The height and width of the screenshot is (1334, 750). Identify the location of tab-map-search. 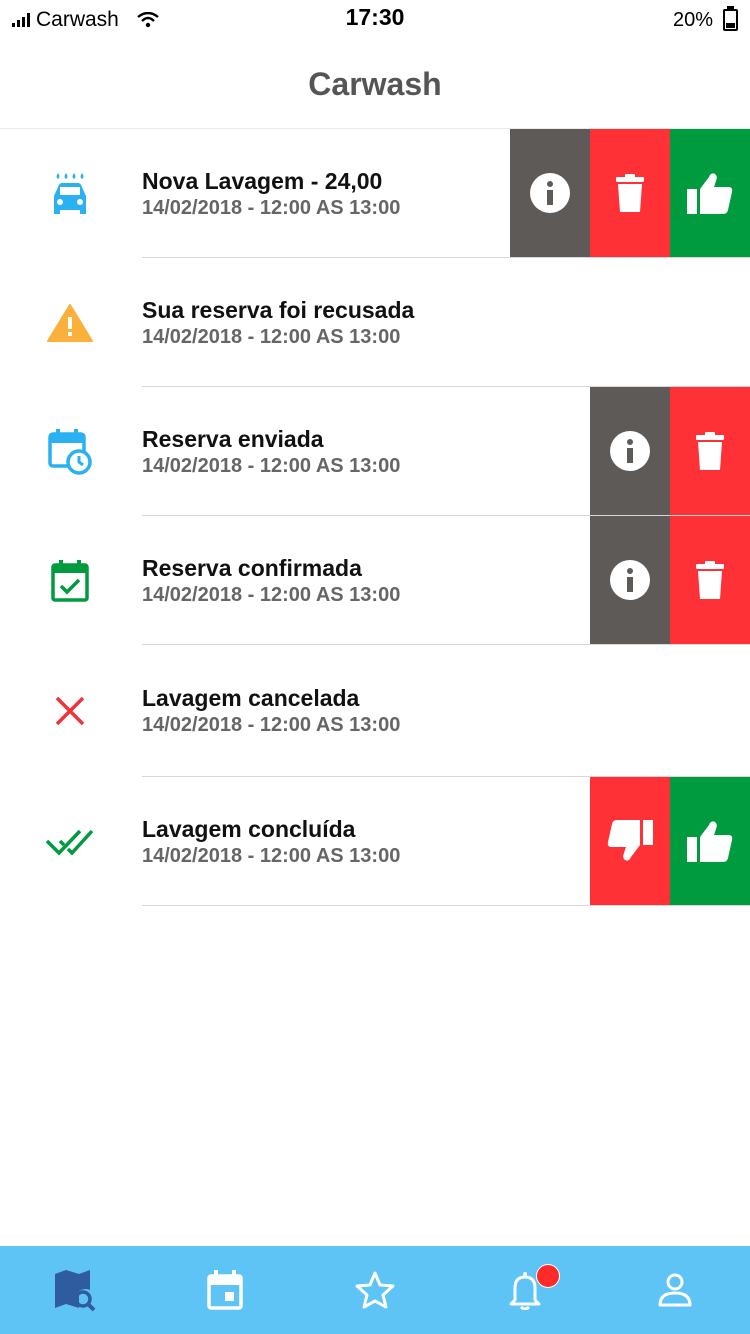
(75, 1290).